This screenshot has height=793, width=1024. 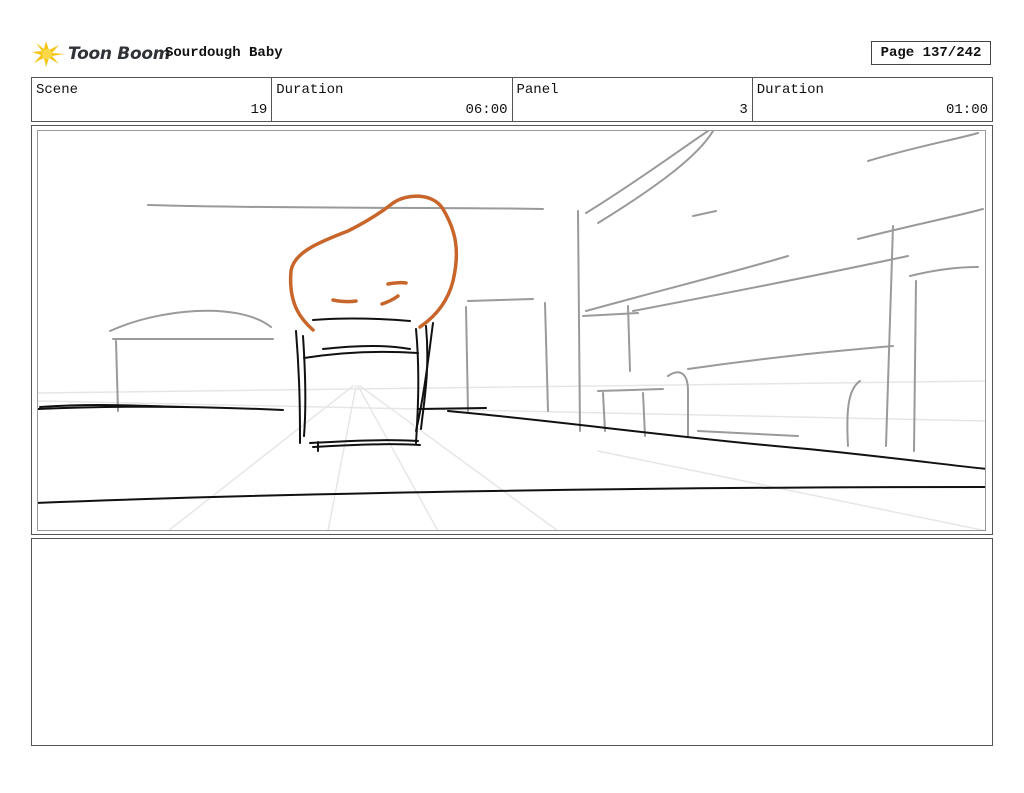 I want to click on page-number: Page 137/242, so click(x=931, y=53).